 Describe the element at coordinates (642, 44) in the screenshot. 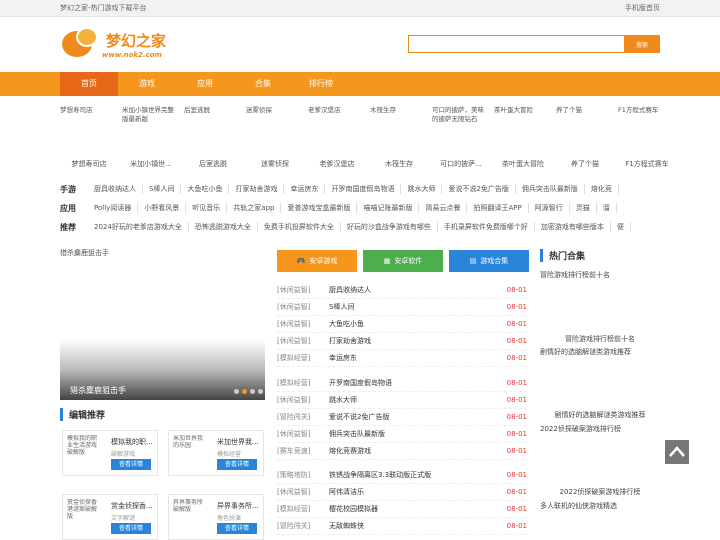

I see `search-button: 搜索` at that location.